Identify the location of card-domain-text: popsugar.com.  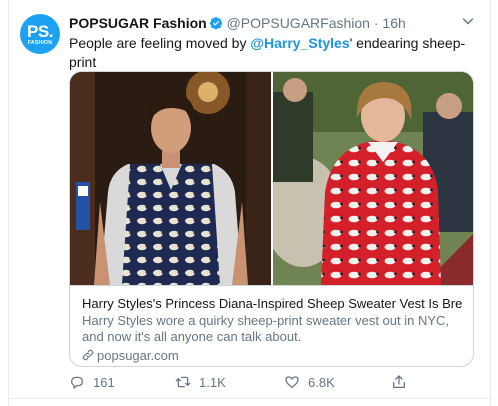
(138, 355).